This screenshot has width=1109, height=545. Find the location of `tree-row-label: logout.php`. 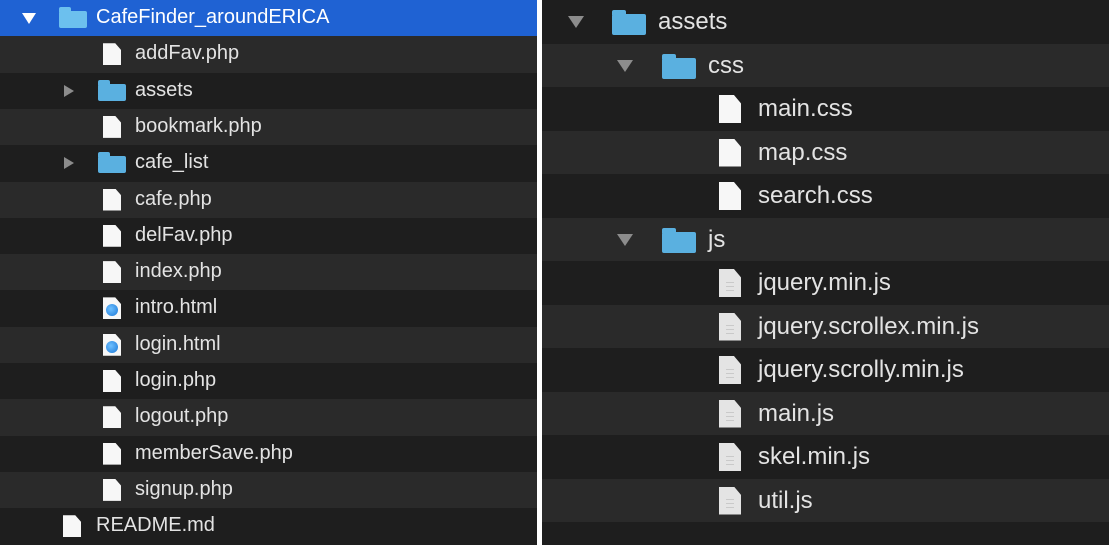

tree-row-label: logout.php is located at coordinates (182, 416).